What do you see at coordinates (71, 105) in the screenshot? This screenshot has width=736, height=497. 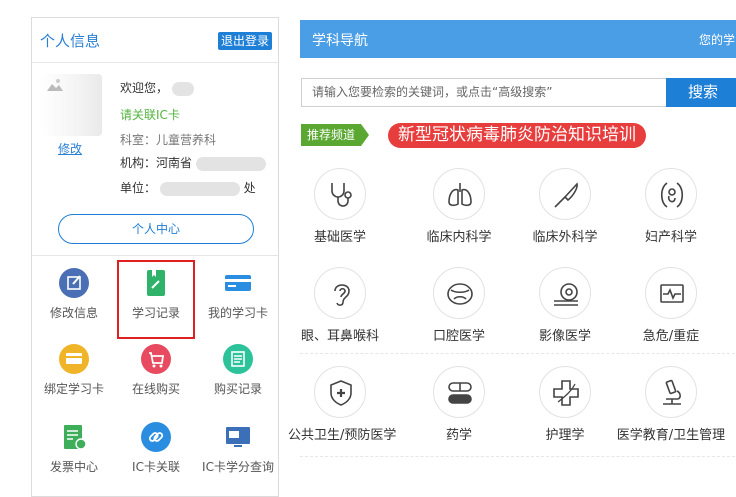 I see `avatar` at bounding box center [71, 105].